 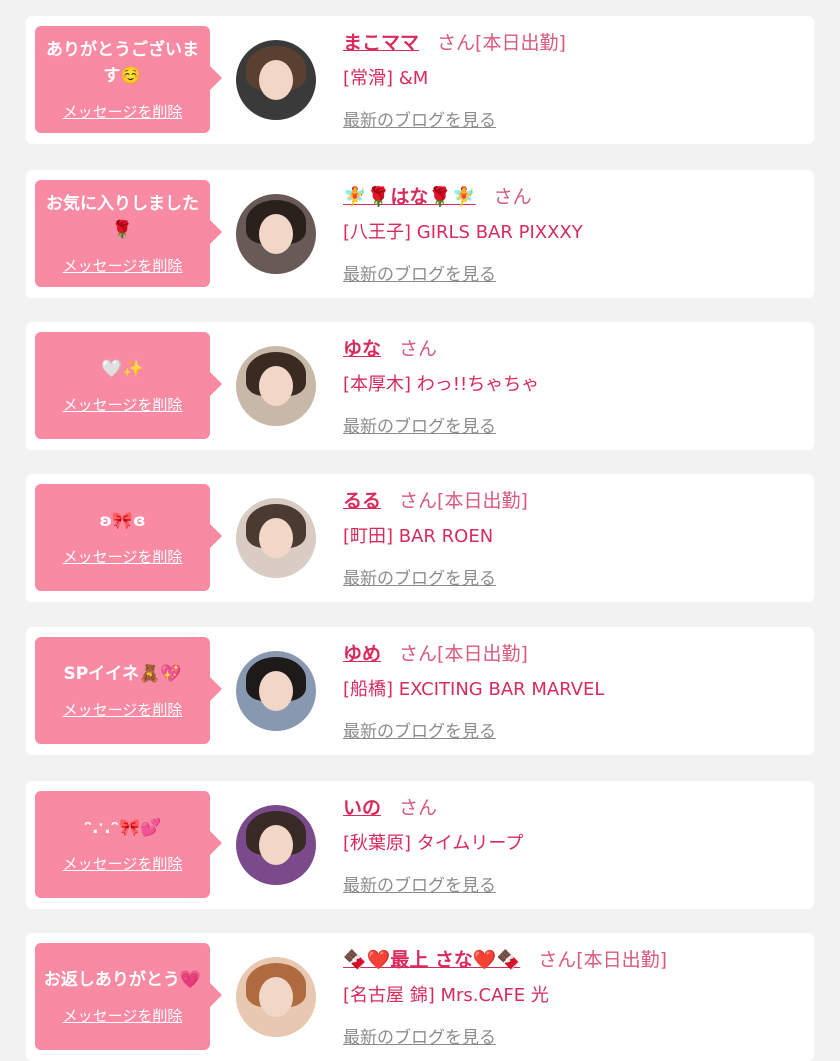 What do you see at coordinates (362, 499) in the screenshot?
I see `cast-name-link: るる` at bounding box center [362, 499].